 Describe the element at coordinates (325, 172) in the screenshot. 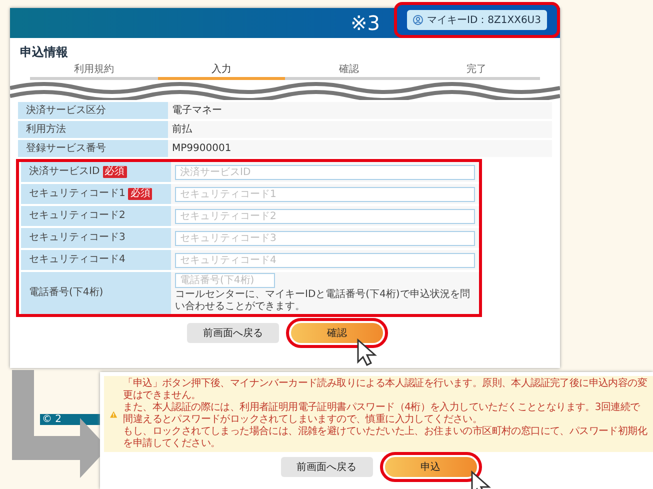

I see `input-field: 決済サービスID` at that location.